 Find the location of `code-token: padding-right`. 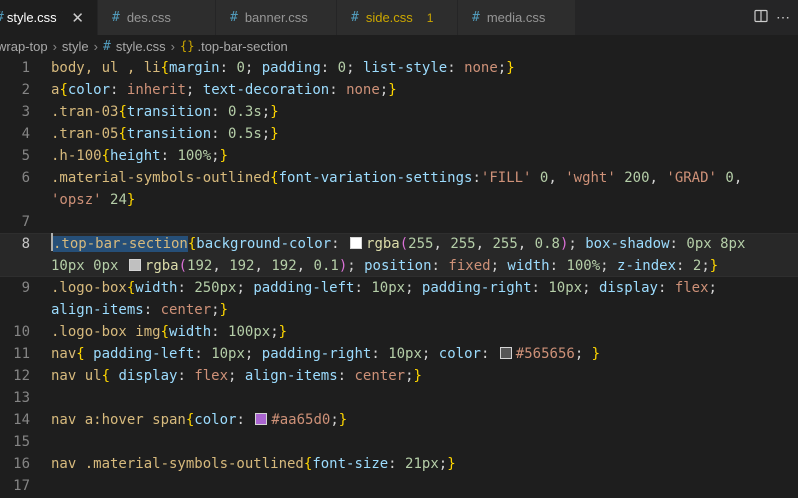

code-token: padding-right is located at coordinates (316, 354).